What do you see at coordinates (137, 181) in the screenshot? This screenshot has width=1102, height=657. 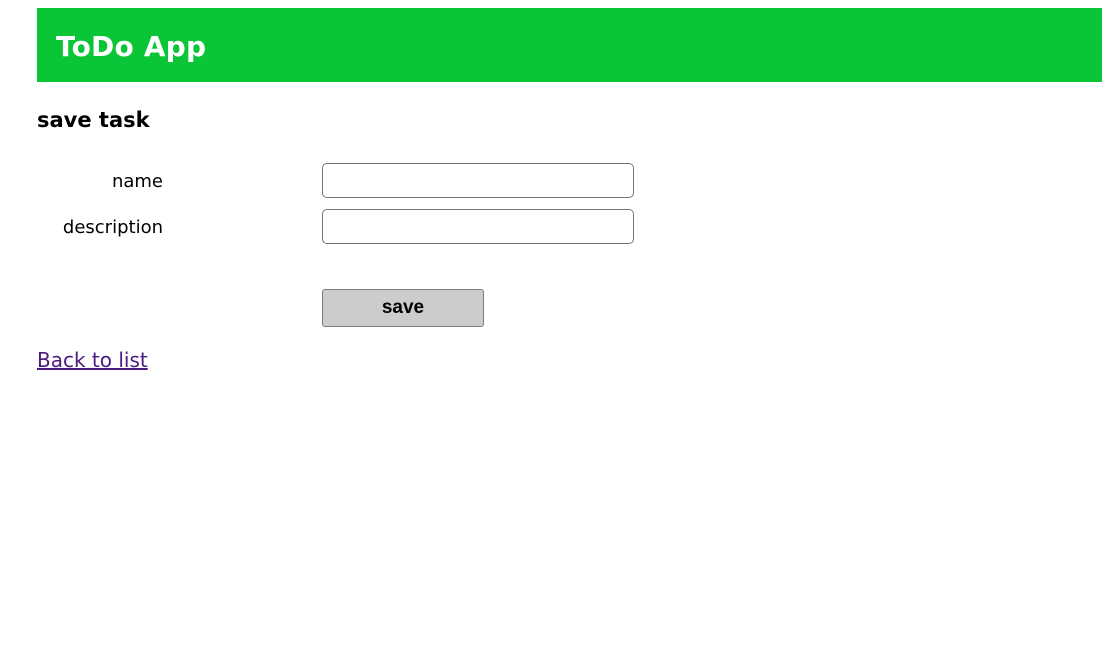 I see `name-label: name` at bounding box center [137, 181].